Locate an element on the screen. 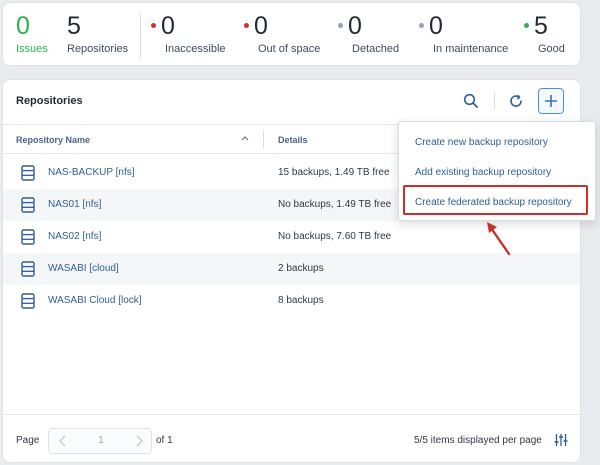  page-count-label: of 1 is located at coordinates (164, 440).